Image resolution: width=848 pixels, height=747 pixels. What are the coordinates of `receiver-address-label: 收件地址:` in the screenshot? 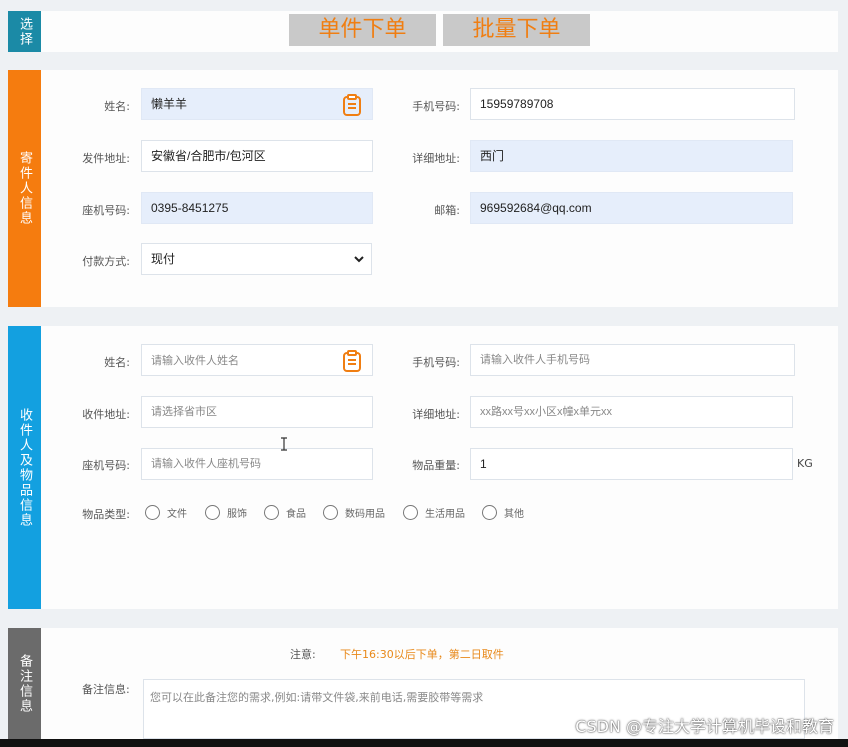 It's located at (106, 414).